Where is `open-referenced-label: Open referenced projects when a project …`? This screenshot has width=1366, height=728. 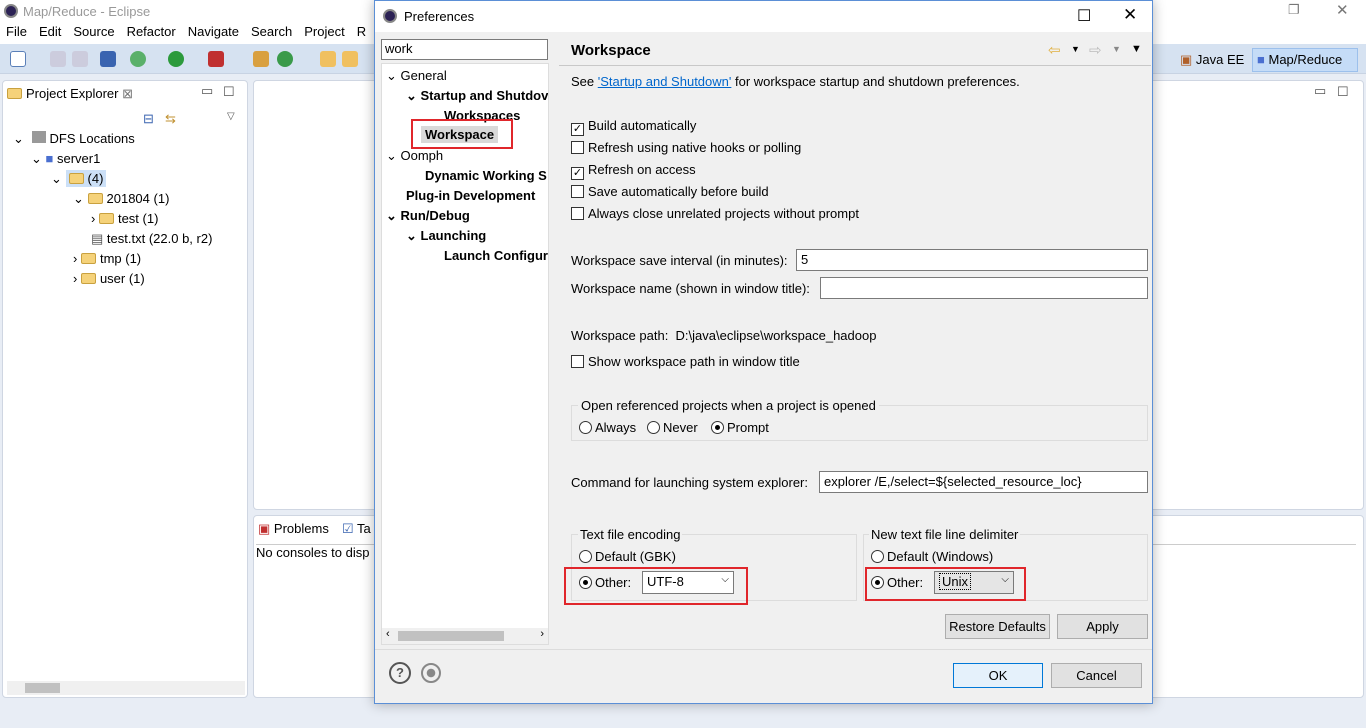 open-referenced-label: Open referenced projects when a project … is located at coordinates (728, 405).